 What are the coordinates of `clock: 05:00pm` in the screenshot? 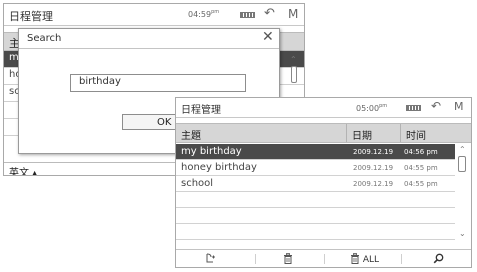 It's located at (372, 108).